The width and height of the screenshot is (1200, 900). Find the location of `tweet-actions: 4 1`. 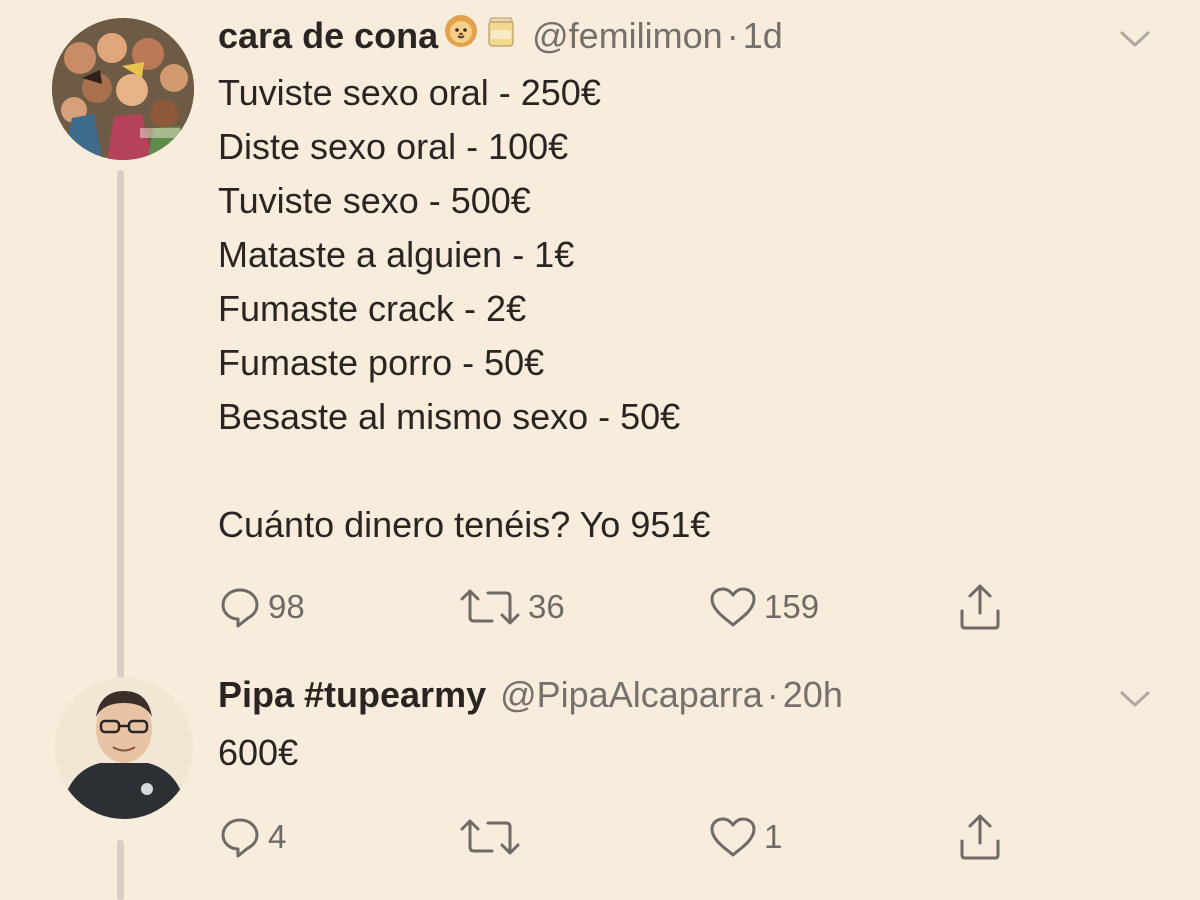

tweet-actions: 4 1 is located at coordinates (618, 837).